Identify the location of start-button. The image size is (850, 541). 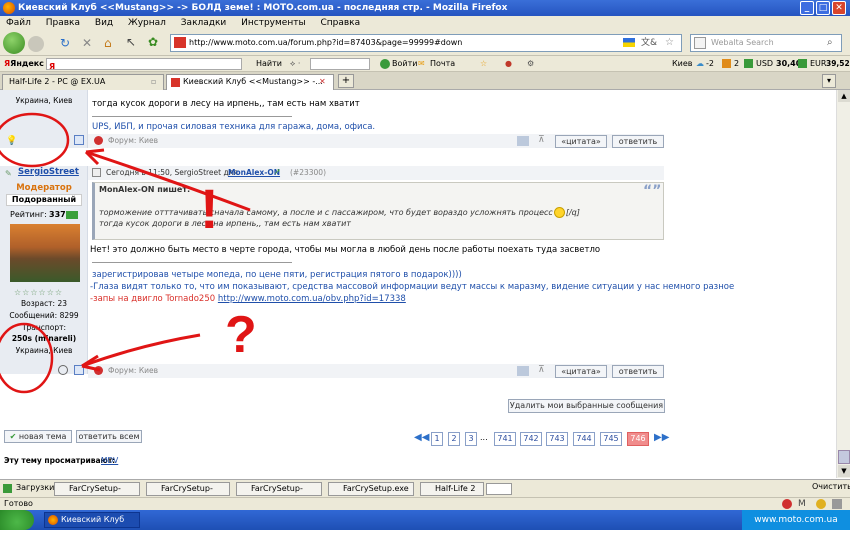
(17, 520).